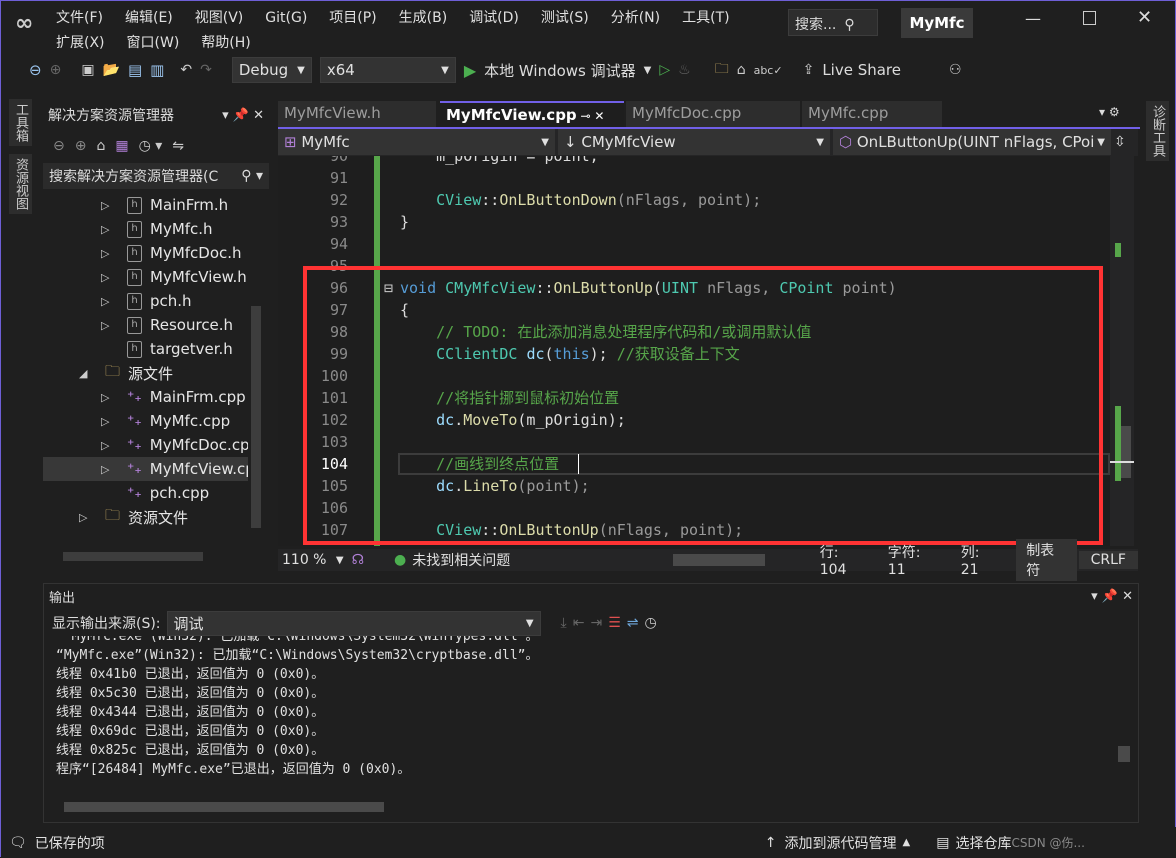  I want to click on tree-item: ⁺₊ pch.cpp, so click(145, 493).